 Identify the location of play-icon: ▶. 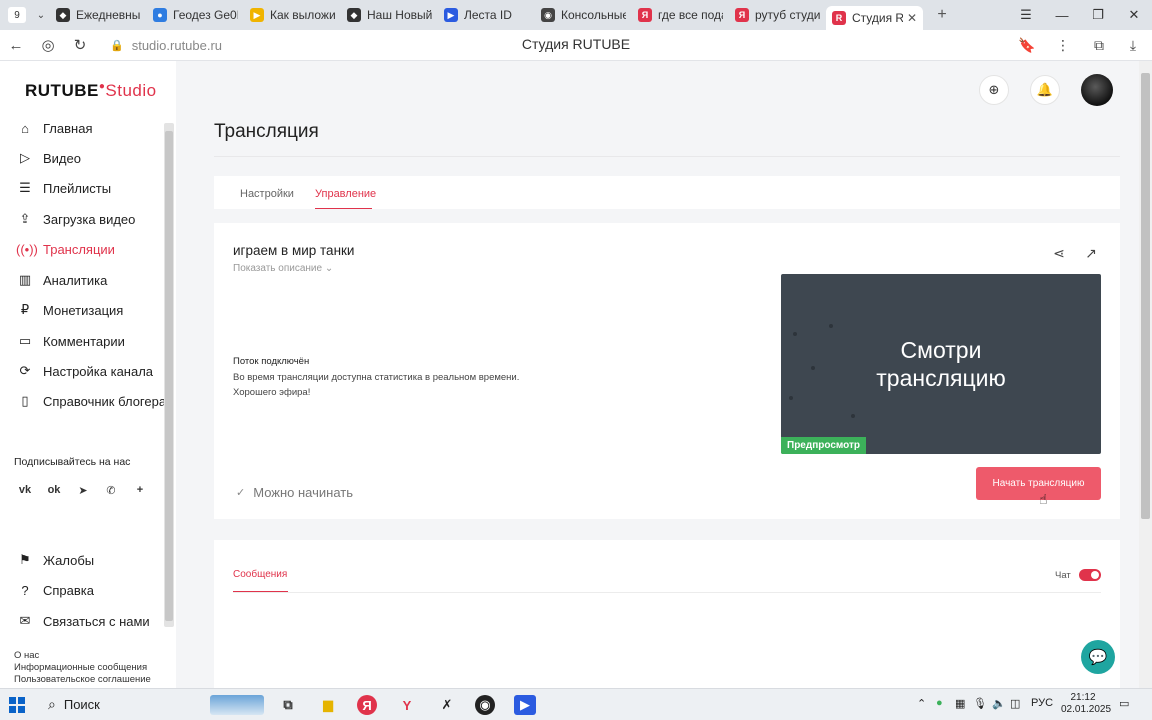
(257, 15).